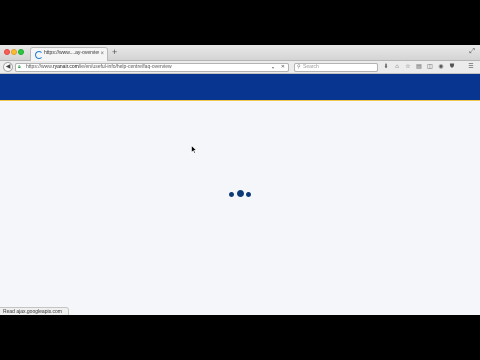 This screenshot has width=480, height=360. Describe the element at coordinates (430, 67) in the screenshot. I see `pocket-icon: ◫` at that location.